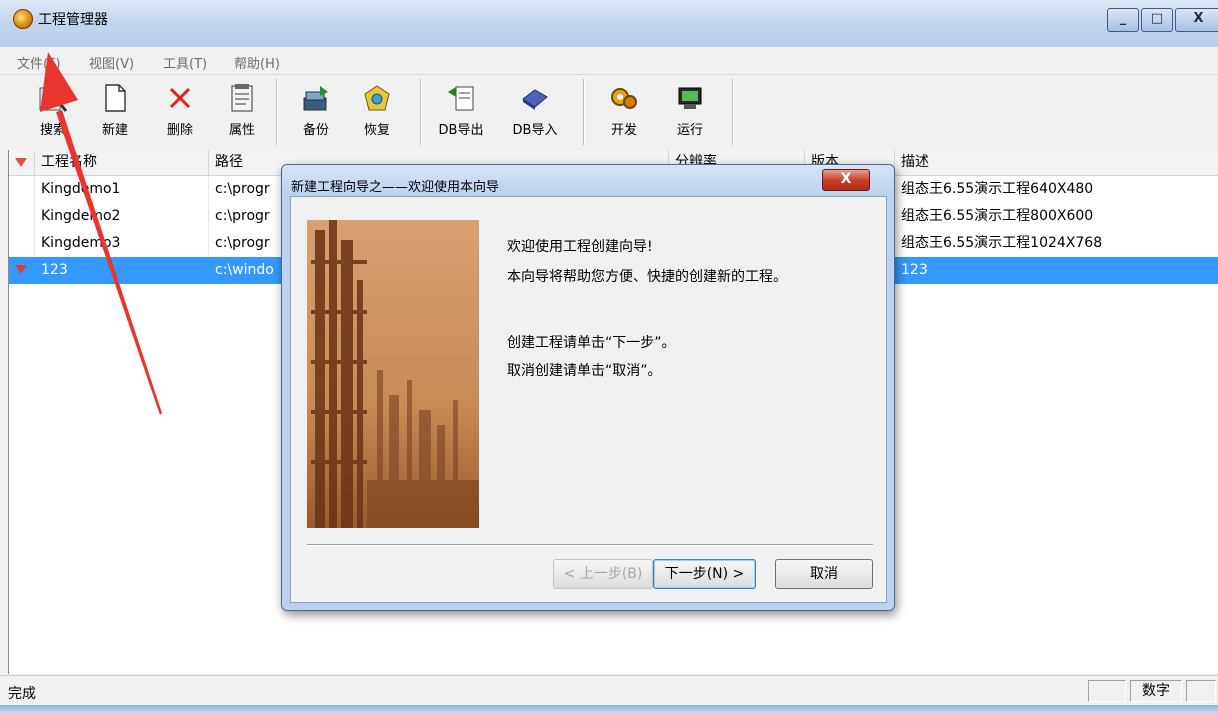 The width and height of the screenshot is (1218, 713). I want to click on dialog-description-line: 本向导将帮助您方便、快捷的创建新的工程。, so click(647, 277).